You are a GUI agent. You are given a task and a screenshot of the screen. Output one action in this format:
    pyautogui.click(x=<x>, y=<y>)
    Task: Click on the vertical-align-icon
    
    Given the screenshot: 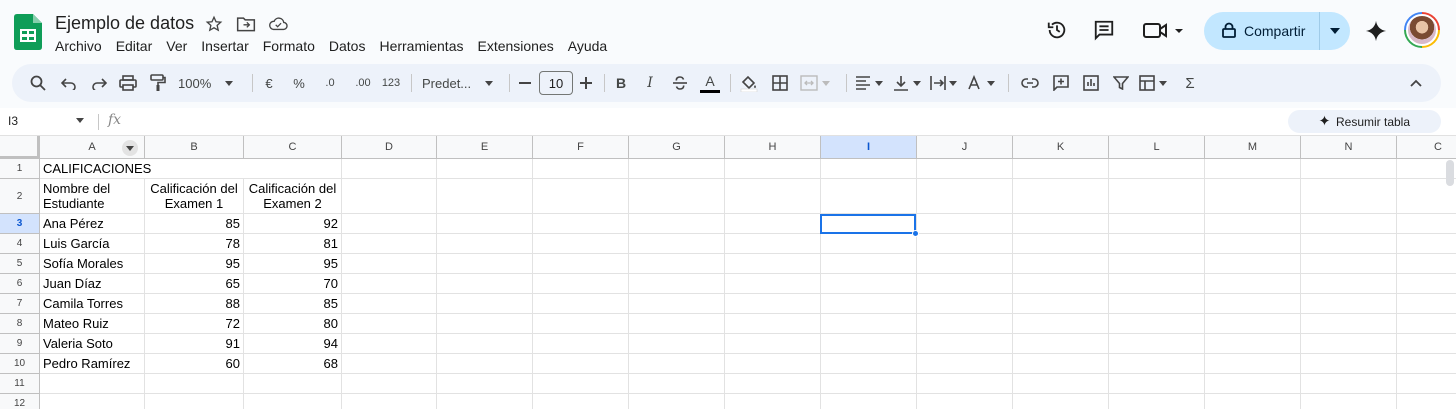 What is the action you would take?
    pyautogui.click(x=908, y=83)
    